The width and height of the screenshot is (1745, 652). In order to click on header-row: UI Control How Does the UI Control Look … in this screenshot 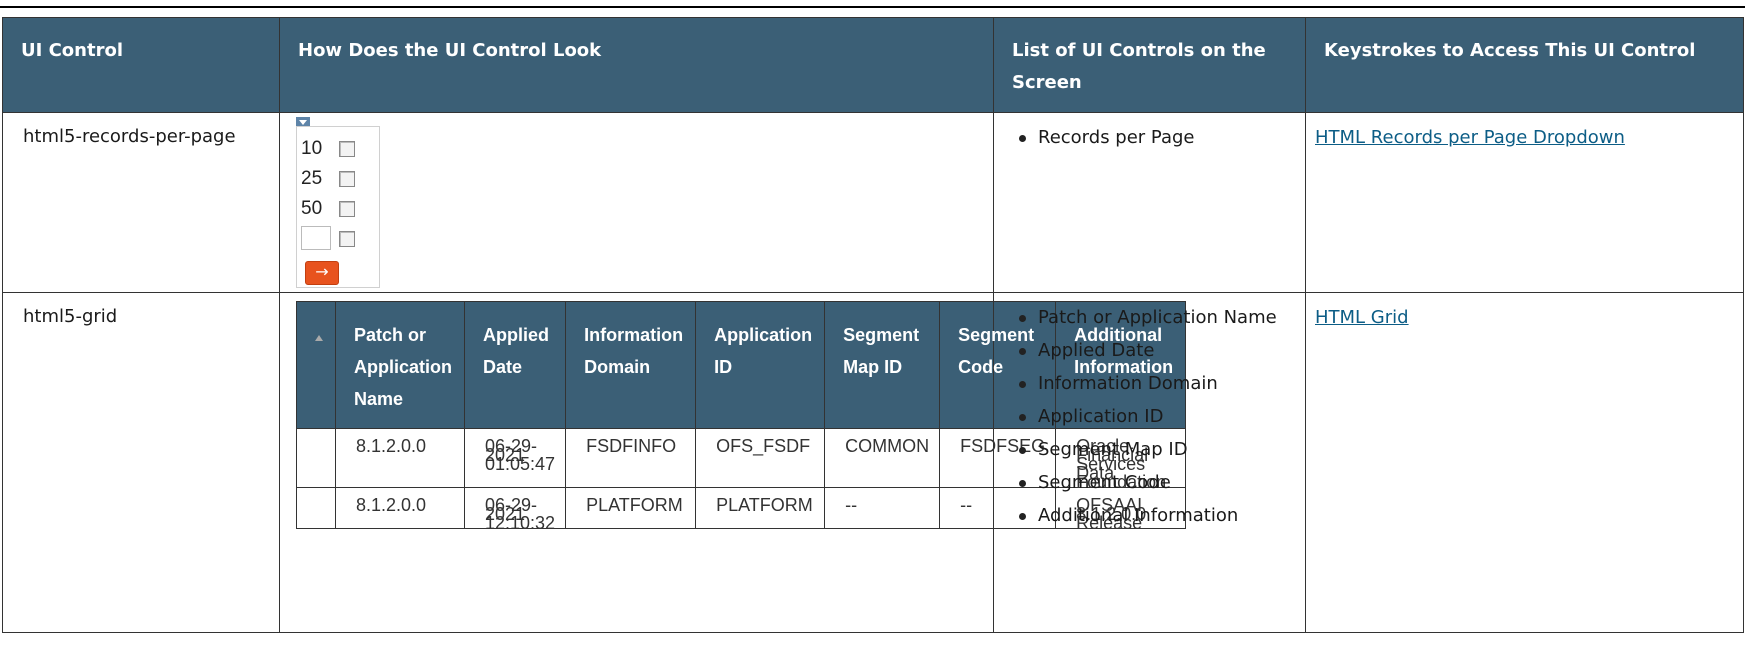, I will do `click(873, 65)`.